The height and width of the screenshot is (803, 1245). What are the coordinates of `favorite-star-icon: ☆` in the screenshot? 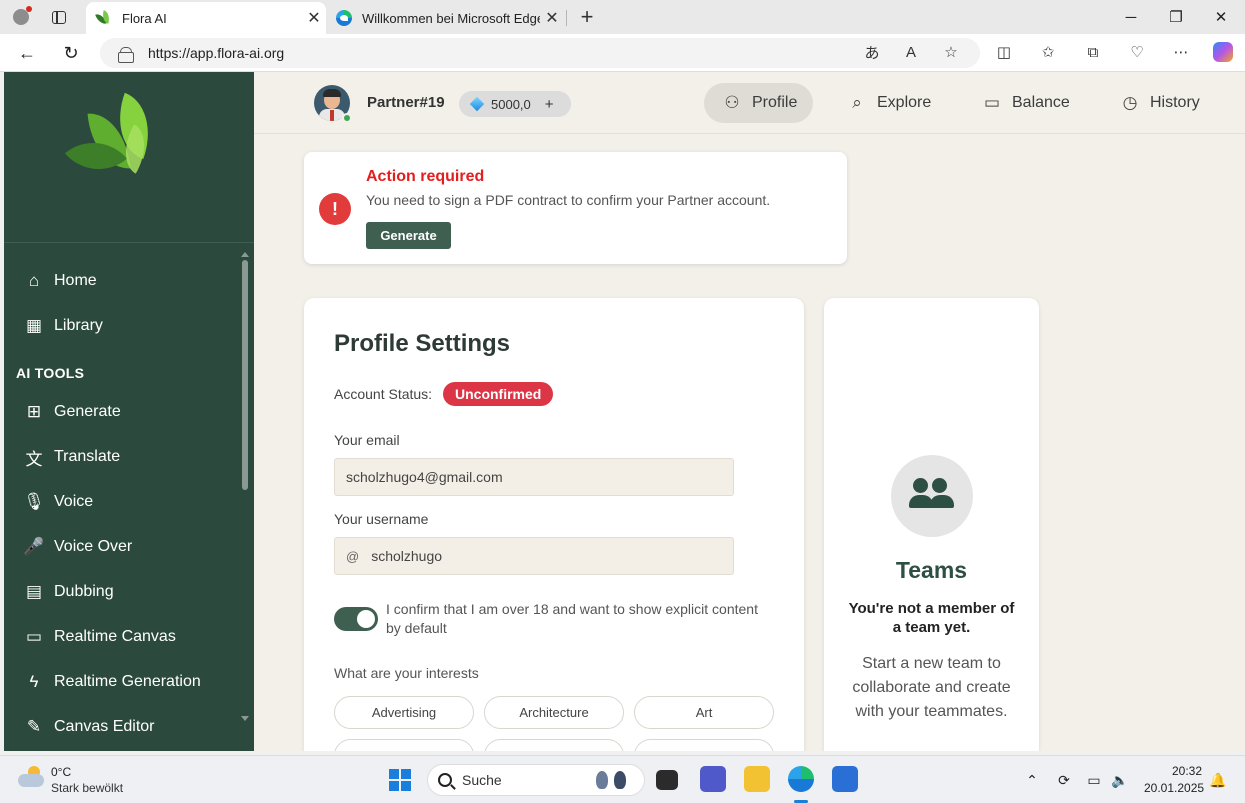 It's located at (951, 52).